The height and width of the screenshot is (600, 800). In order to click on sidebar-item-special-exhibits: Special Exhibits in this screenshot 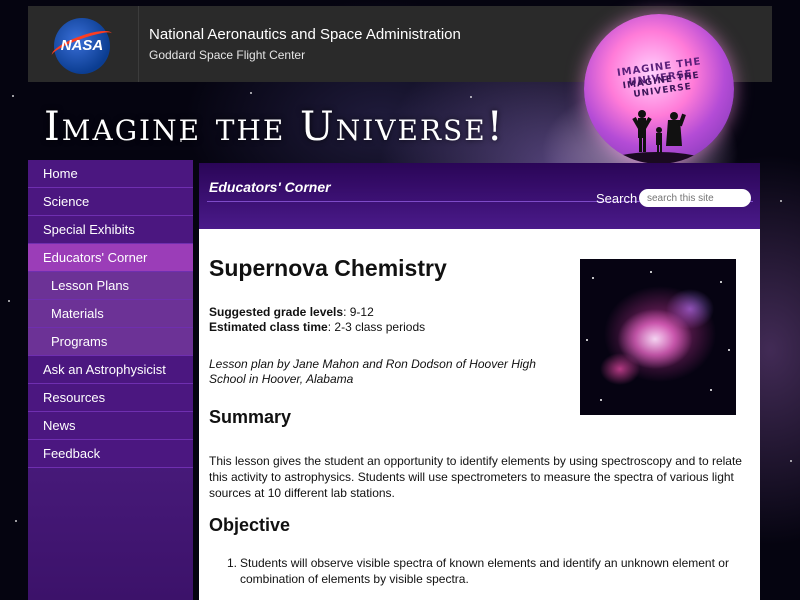, I will do `click(110, 230)`.